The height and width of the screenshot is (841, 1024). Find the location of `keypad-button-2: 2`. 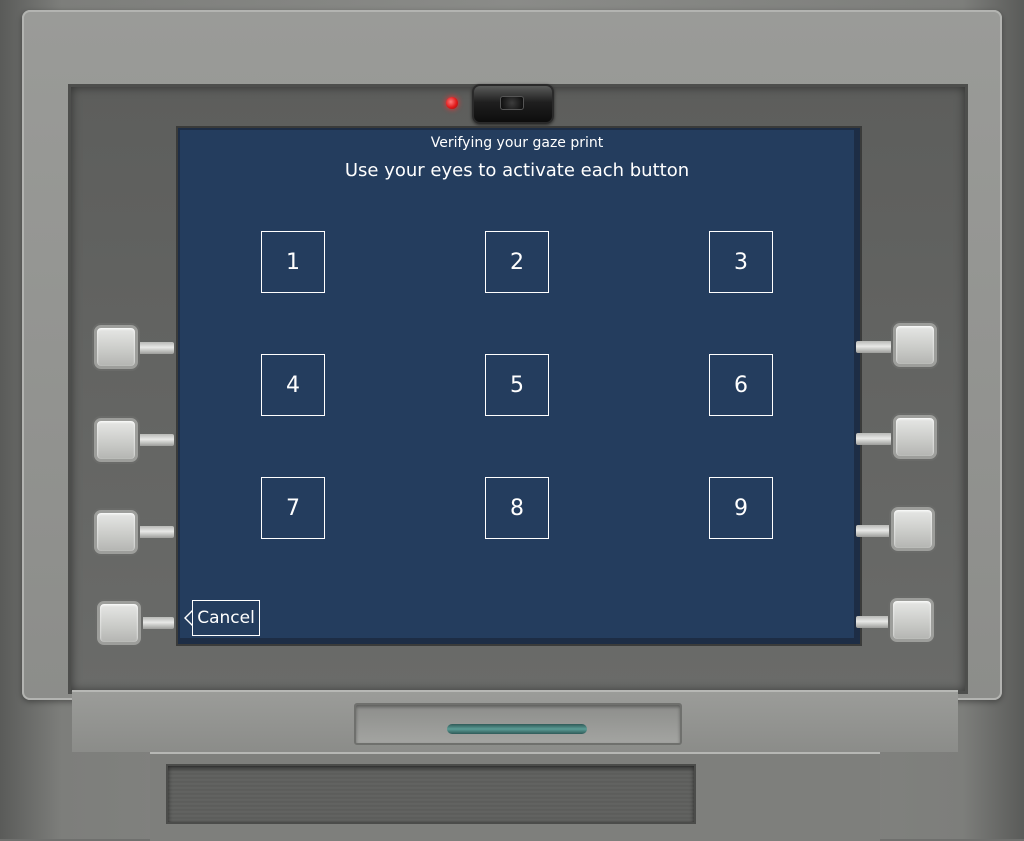

keypad-button-2: 2 is located at coordinates (517, 262).